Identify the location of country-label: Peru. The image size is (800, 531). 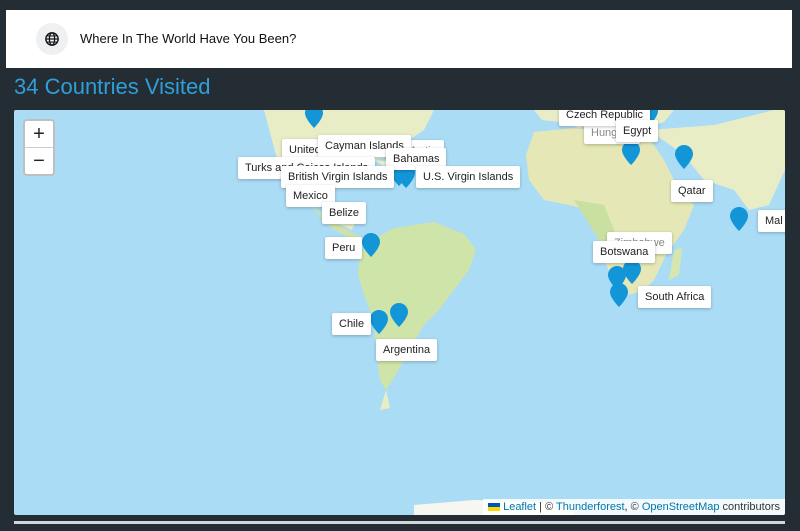
(344, 248).